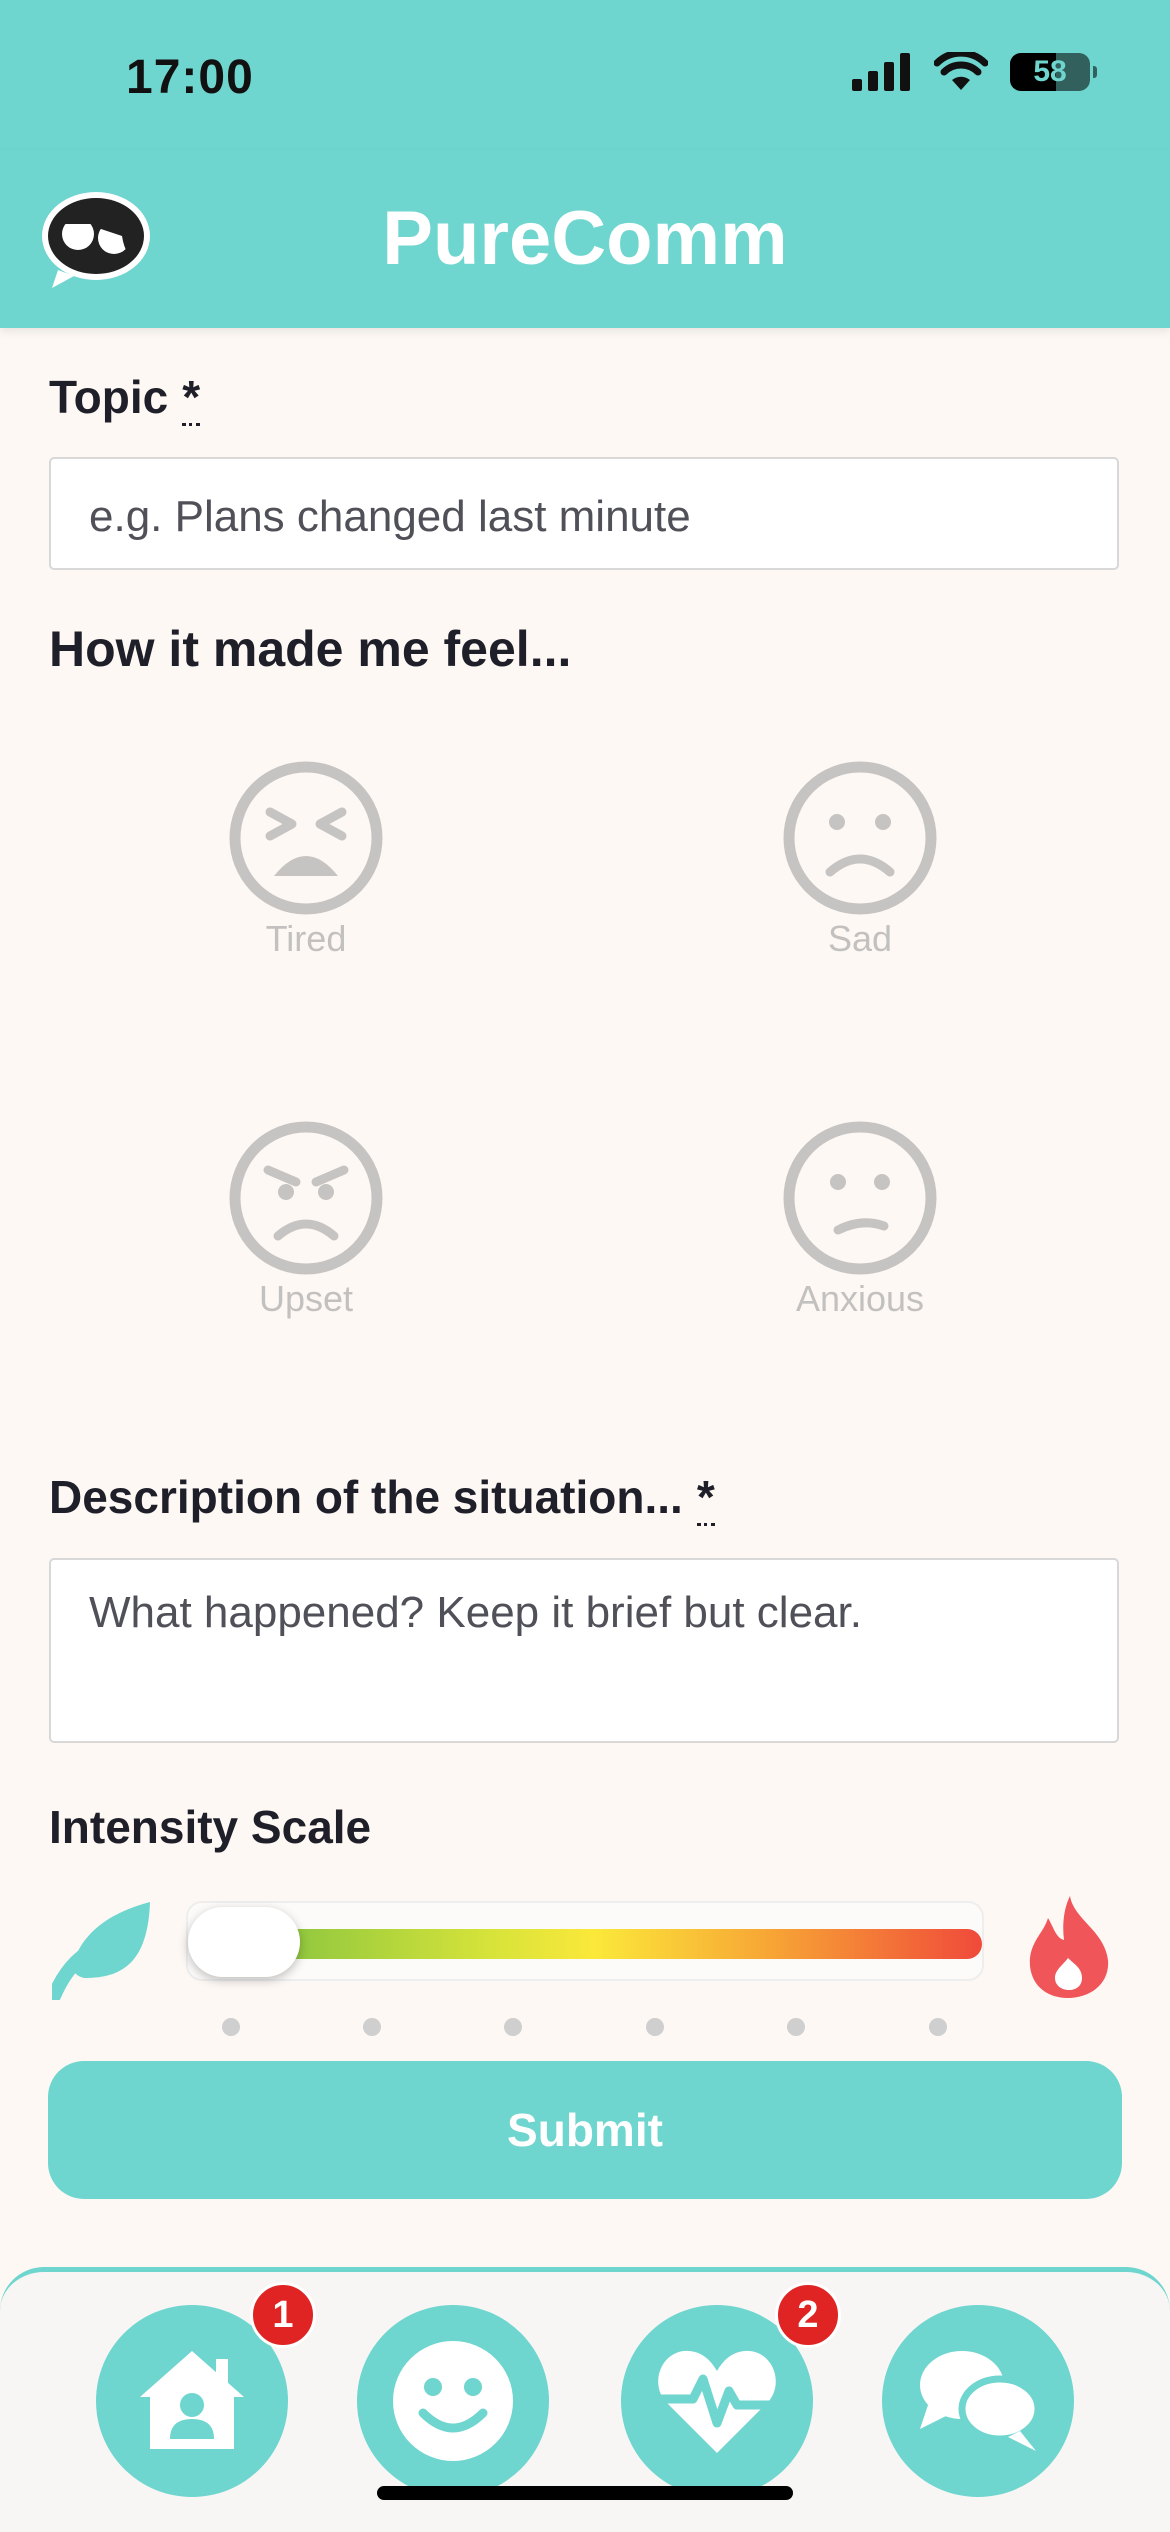 This screenshot has height=2532, width=1170. I want to click on status-icons: 58, so click(974, 72).